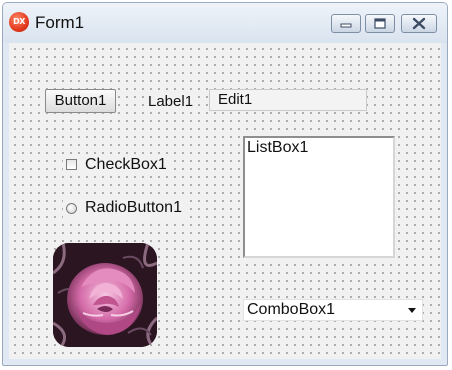 The height and width of the screenshot is (370, 452). I want to click on checkbox1-label: CheckBox1, so click(126, 165).